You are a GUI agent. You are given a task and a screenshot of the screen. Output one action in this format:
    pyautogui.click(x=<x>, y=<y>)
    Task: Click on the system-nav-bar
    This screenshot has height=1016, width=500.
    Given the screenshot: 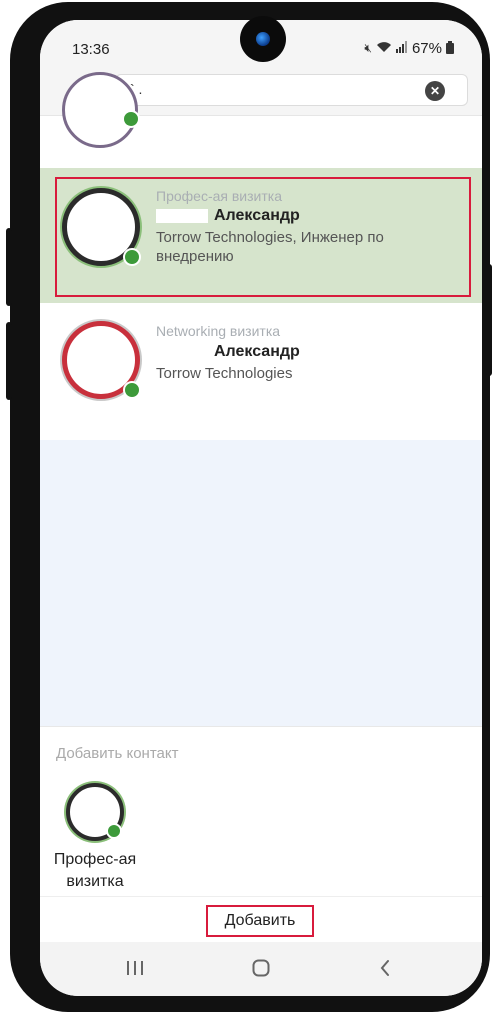 What is the action you would take?
    pyautogui.click(x=261, y=969)
    